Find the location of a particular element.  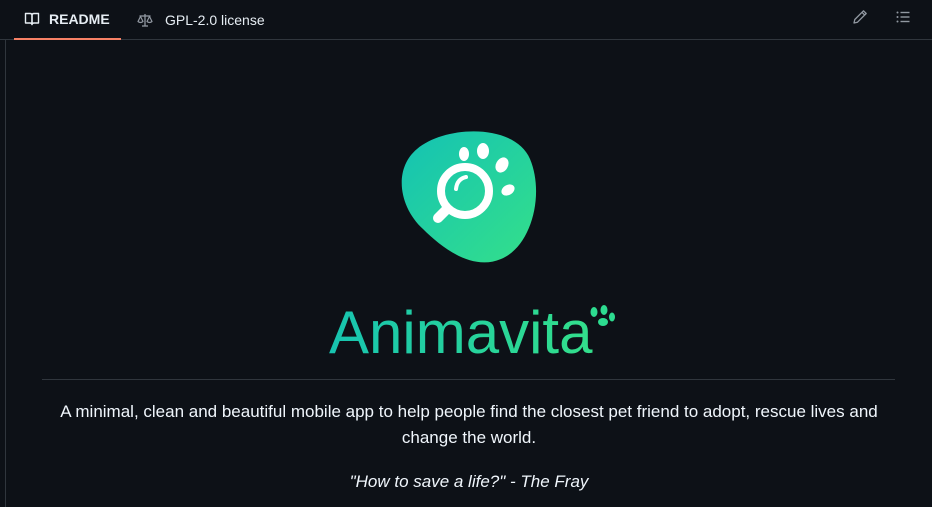

list-unordered-icon is located at coordinates (903, 19).